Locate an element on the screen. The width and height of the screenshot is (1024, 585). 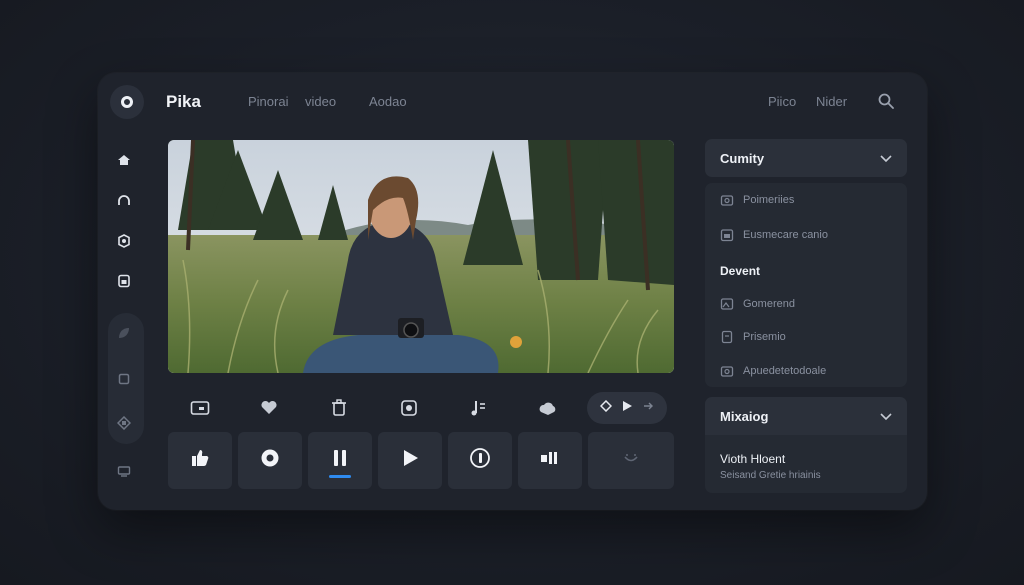
list-item-poimeriies: Poimeriies is located at coordinates (757, 200).